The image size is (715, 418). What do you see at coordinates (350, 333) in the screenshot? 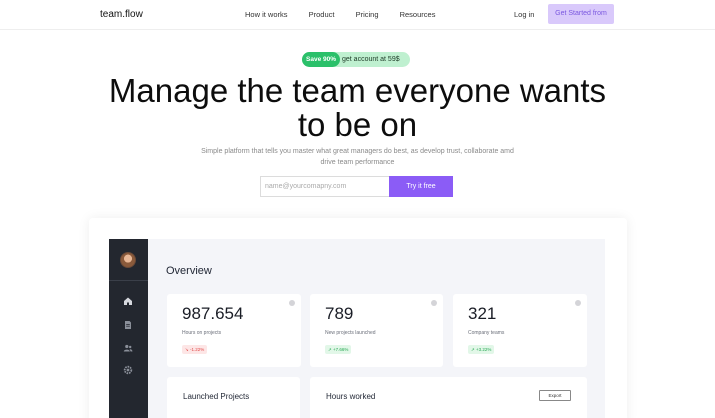
I see `stat-label: New projects launched` at bounding box center [350, 333].